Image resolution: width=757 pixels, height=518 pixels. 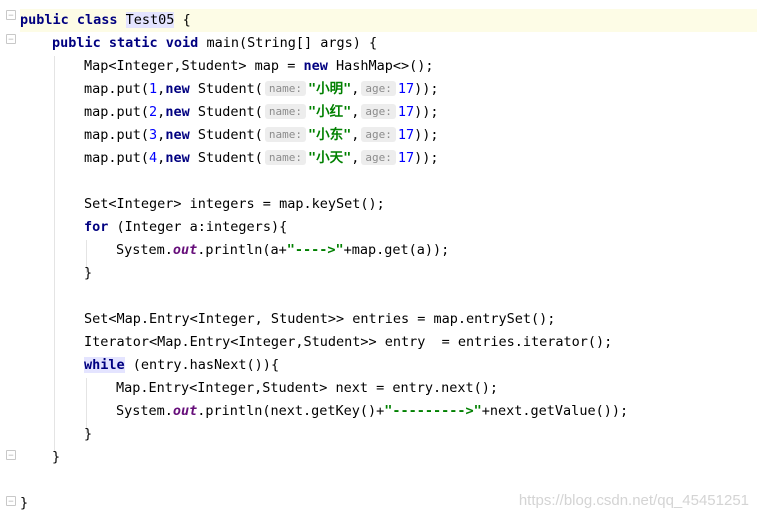 I want to click on string-literal: "小东", so click(x=329, y=135).